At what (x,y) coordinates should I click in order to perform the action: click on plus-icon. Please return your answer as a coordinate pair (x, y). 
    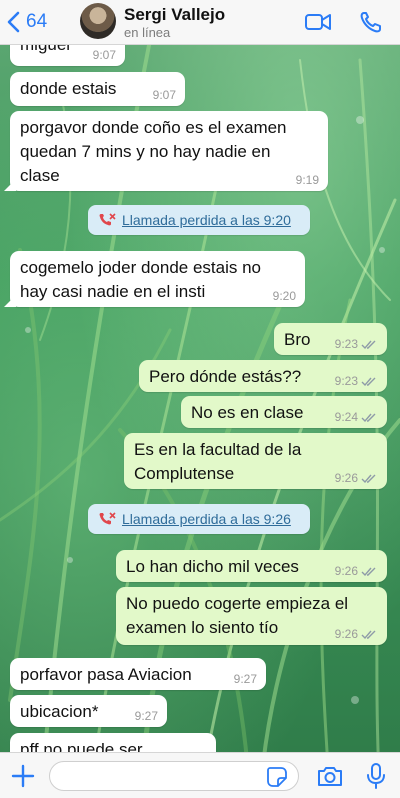
    Looking at the image, I should click on (23, 776).